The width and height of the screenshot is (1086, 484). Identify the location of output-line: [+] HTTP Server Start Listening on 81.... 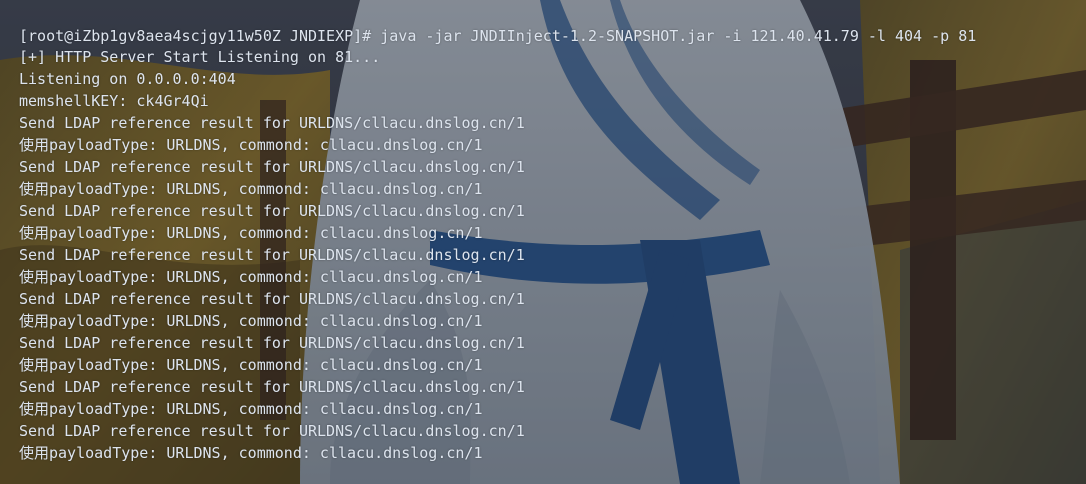
(200, 57).